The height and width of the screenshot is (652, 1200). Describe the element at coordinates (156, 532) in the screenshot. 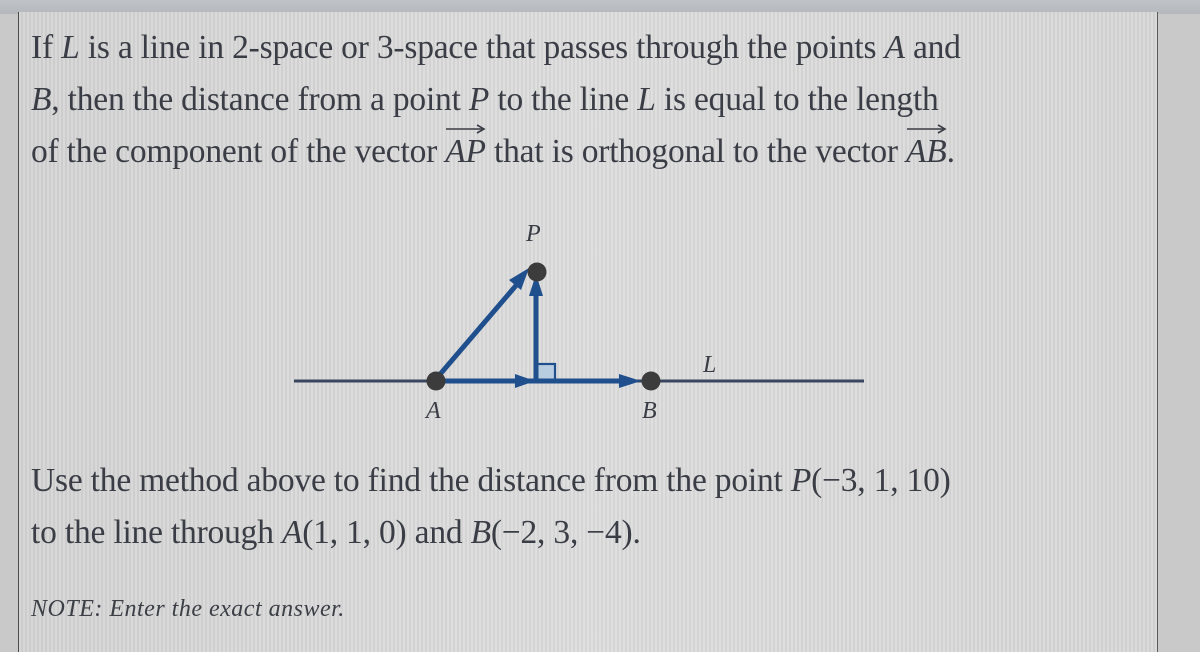

I see `text: to the line through` at that location.